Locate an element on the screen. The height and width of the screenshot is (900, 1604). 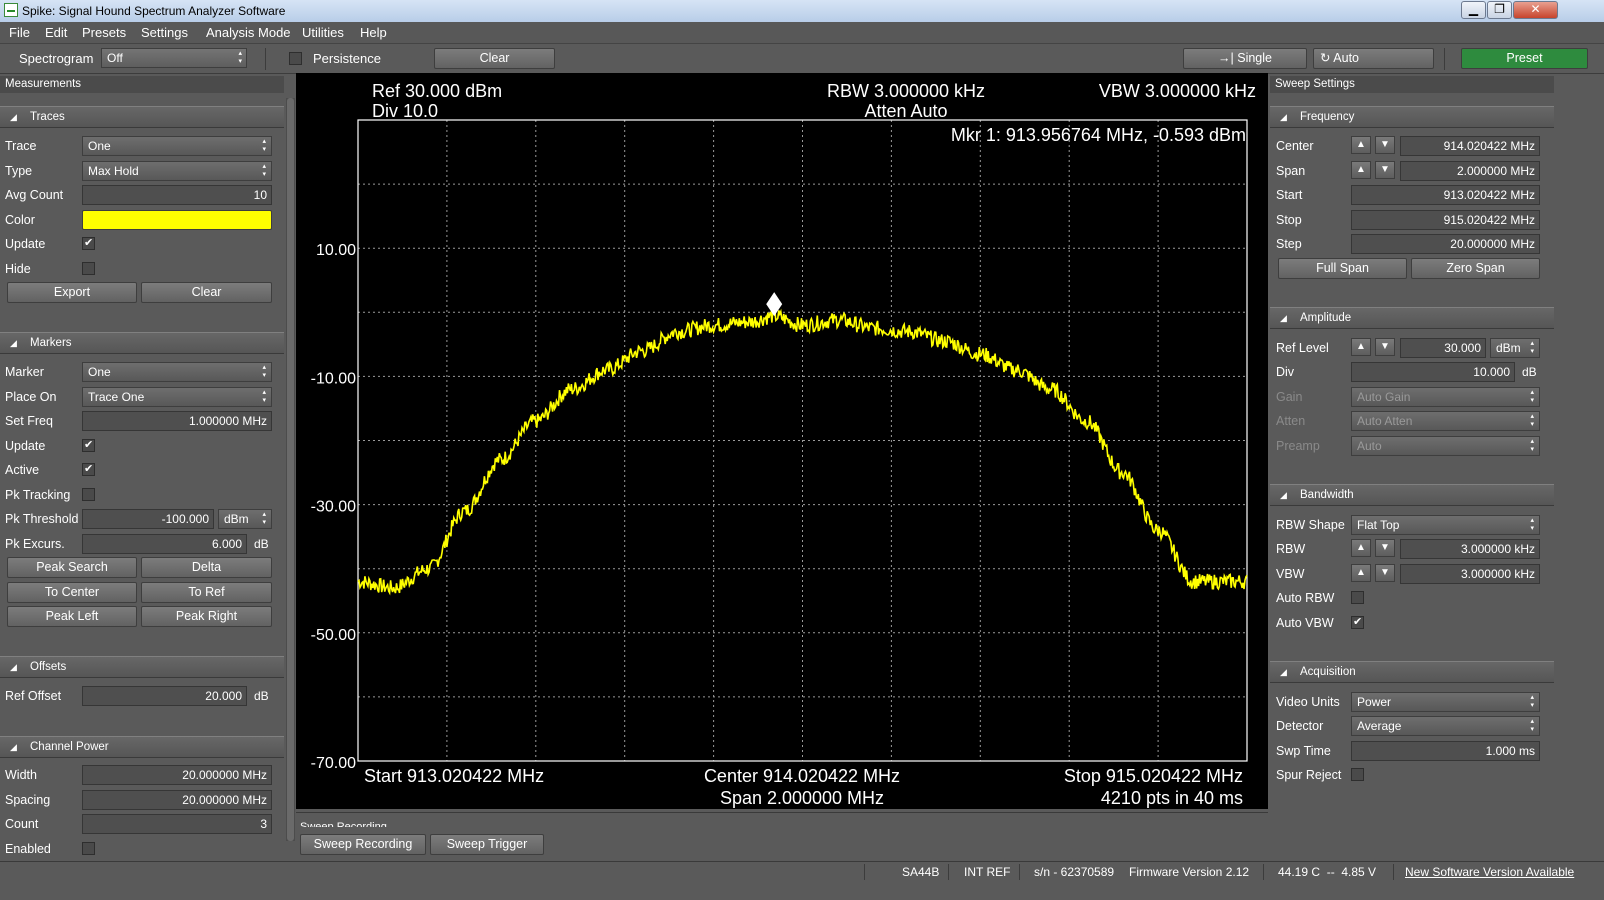
minimize-button: ▁ is located at coordinates (1473, 10).